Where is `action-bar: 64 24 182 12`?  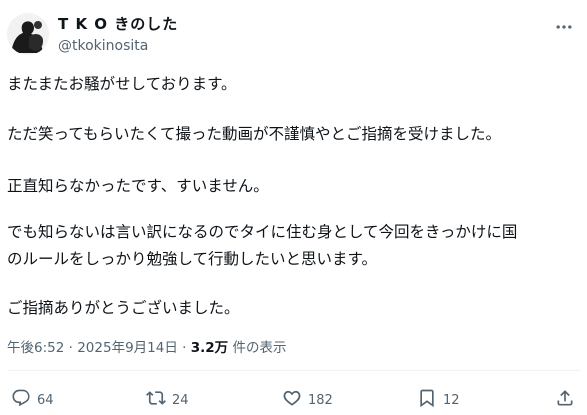 action-bar: 64 24 182 12 is located at coordinates (293, 400).